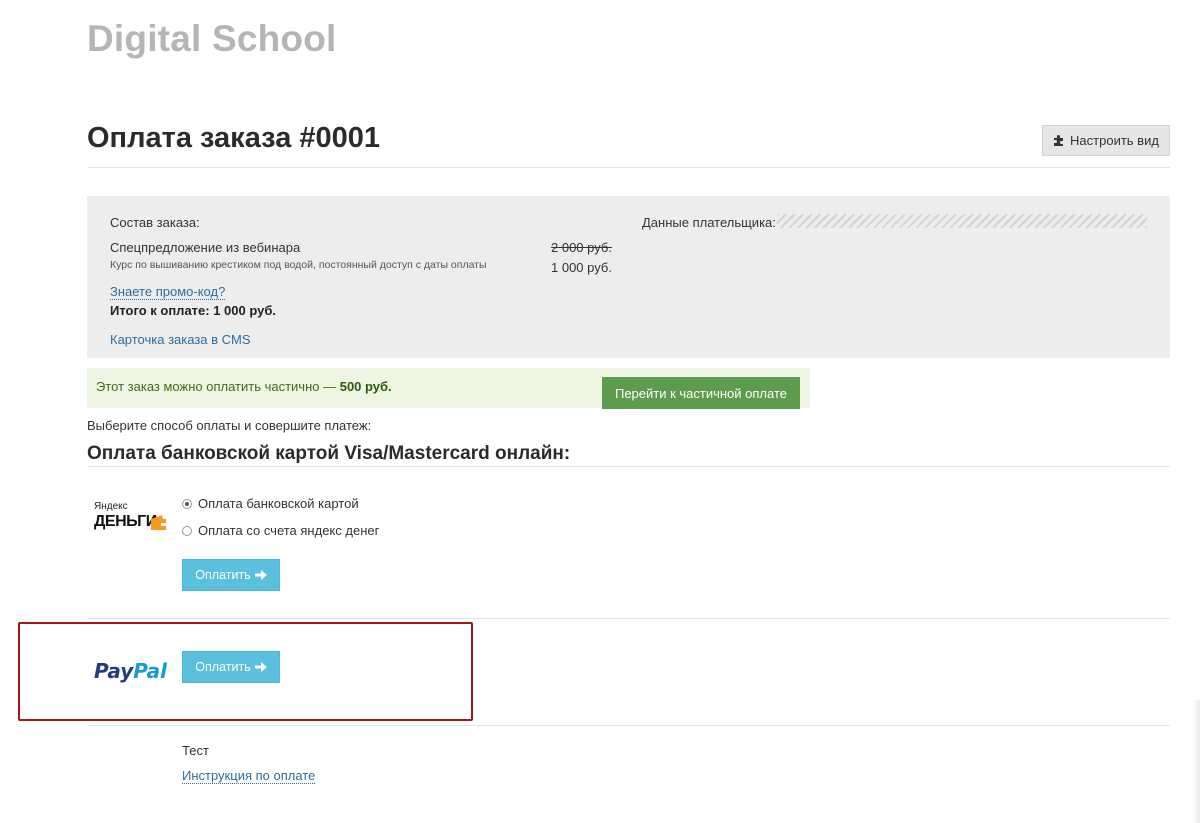 The width and height of the screenshot is (1200, 823). I want to click on yandex-option-wallet-label: Оплата со счета яндекс денег, so click(289, 530).